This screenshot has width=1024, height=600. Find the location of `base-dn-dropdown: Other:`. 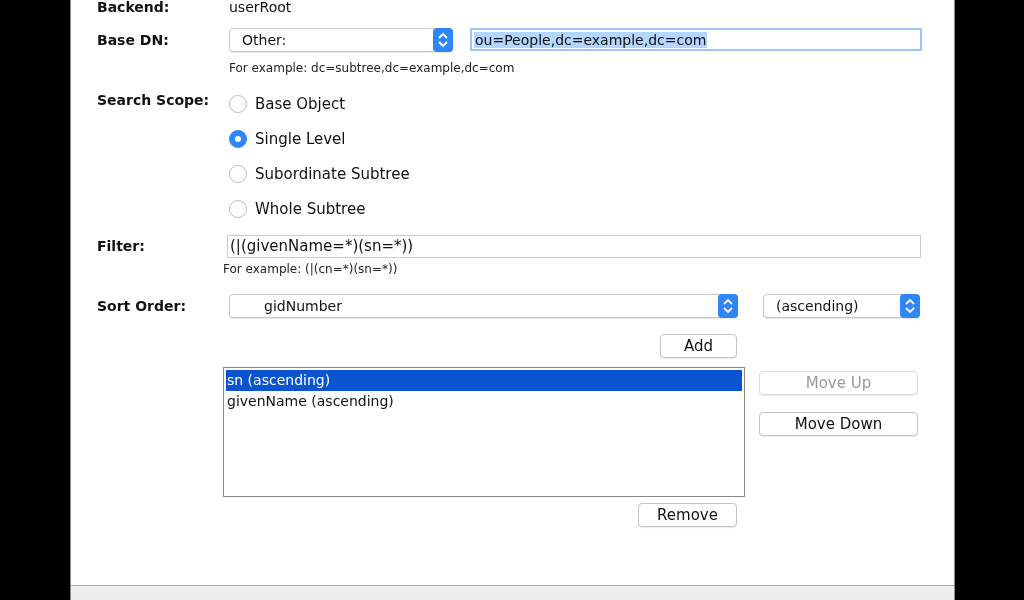

base-dn-dropdown: Other: is located at coordinates (341, 40).